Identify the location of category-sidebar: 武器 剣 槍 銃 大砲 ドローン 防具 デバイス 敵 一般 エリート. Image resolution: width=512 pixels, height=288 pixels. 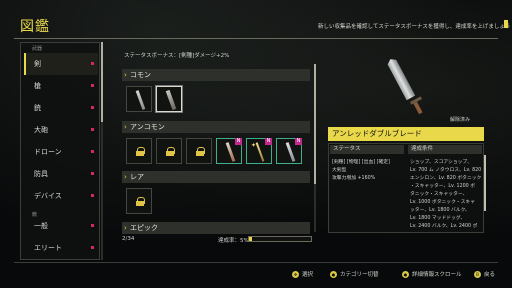
(60, 151).